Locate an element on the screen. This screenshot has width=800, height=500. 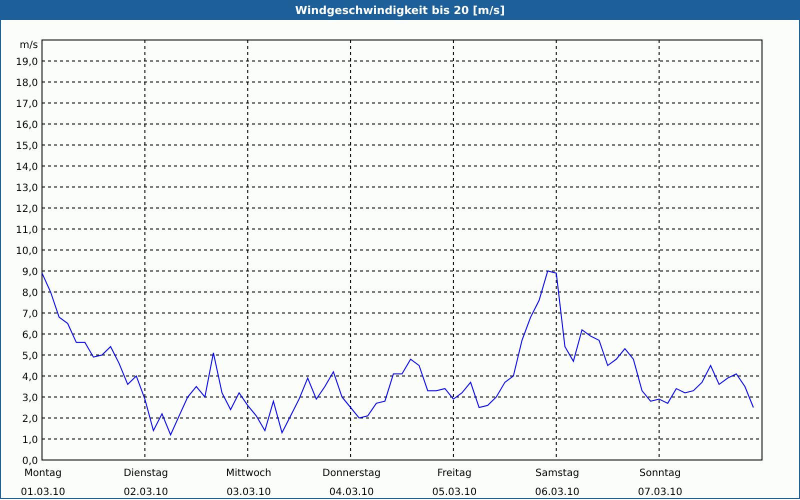
y-tick-label: 3,0 is located at coordinates (30, 398).